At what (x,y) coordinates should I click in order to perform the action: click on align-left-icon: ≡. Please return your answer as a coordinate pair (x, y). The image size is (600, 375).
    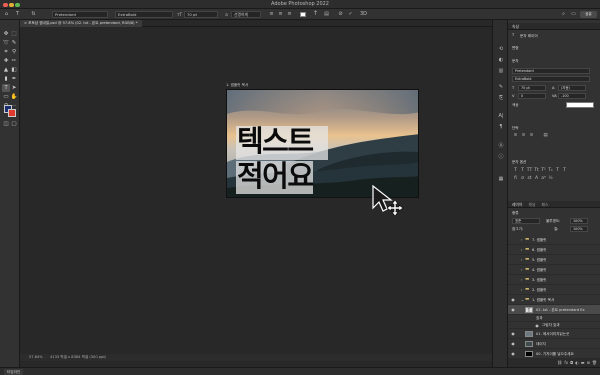
    Looking at the image, I should click on (271, 14).